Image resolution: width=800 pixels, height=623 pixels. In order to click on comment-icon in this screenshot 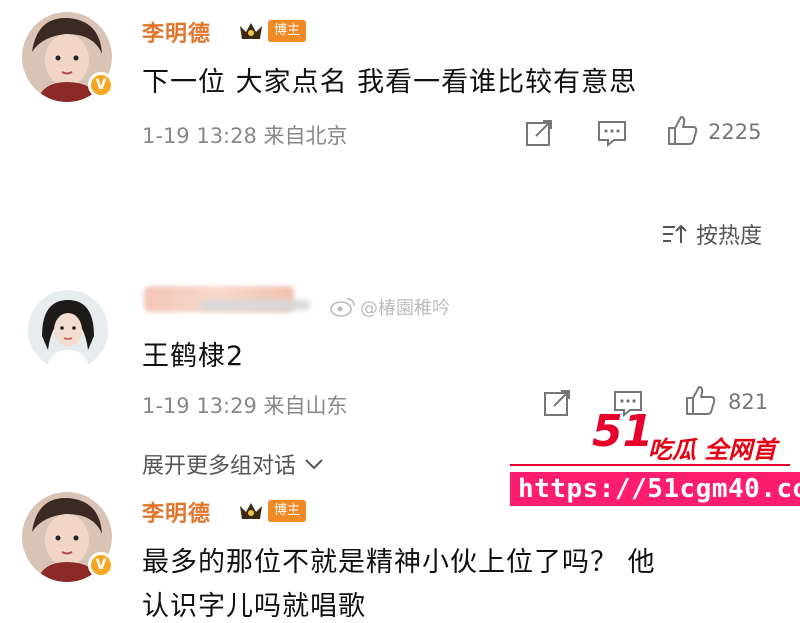, I will do `click(612, 133)`.